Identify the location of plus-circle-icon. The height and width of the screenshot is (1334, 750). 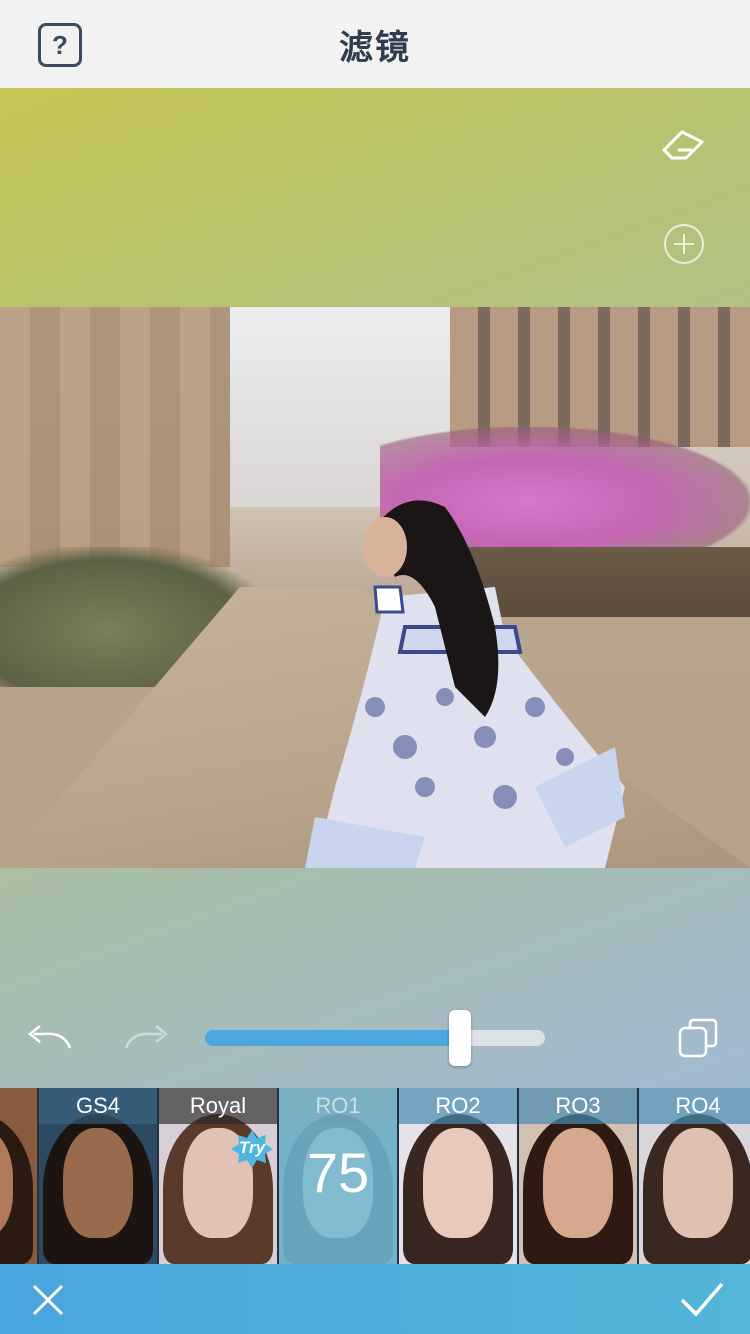
(684, 244).